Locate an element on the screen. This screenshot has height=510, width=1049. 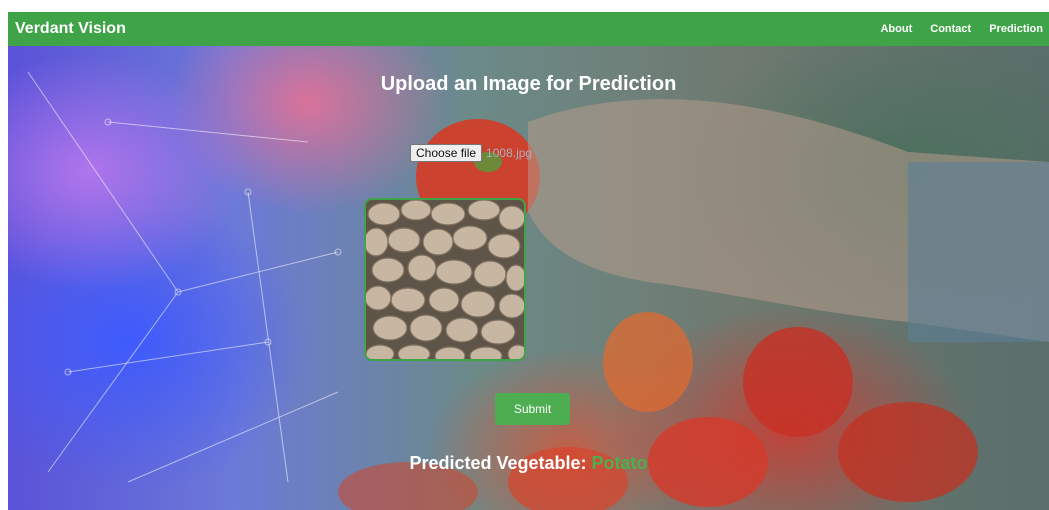
nav-link-contact: Contact is located at coordinates (950, 29).